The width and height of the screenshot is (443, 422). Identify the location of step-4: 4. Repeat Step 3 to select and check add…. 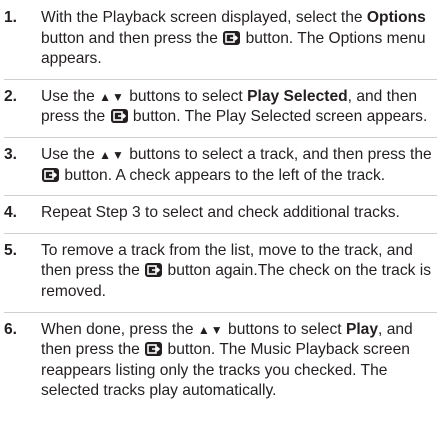
(220, 218).